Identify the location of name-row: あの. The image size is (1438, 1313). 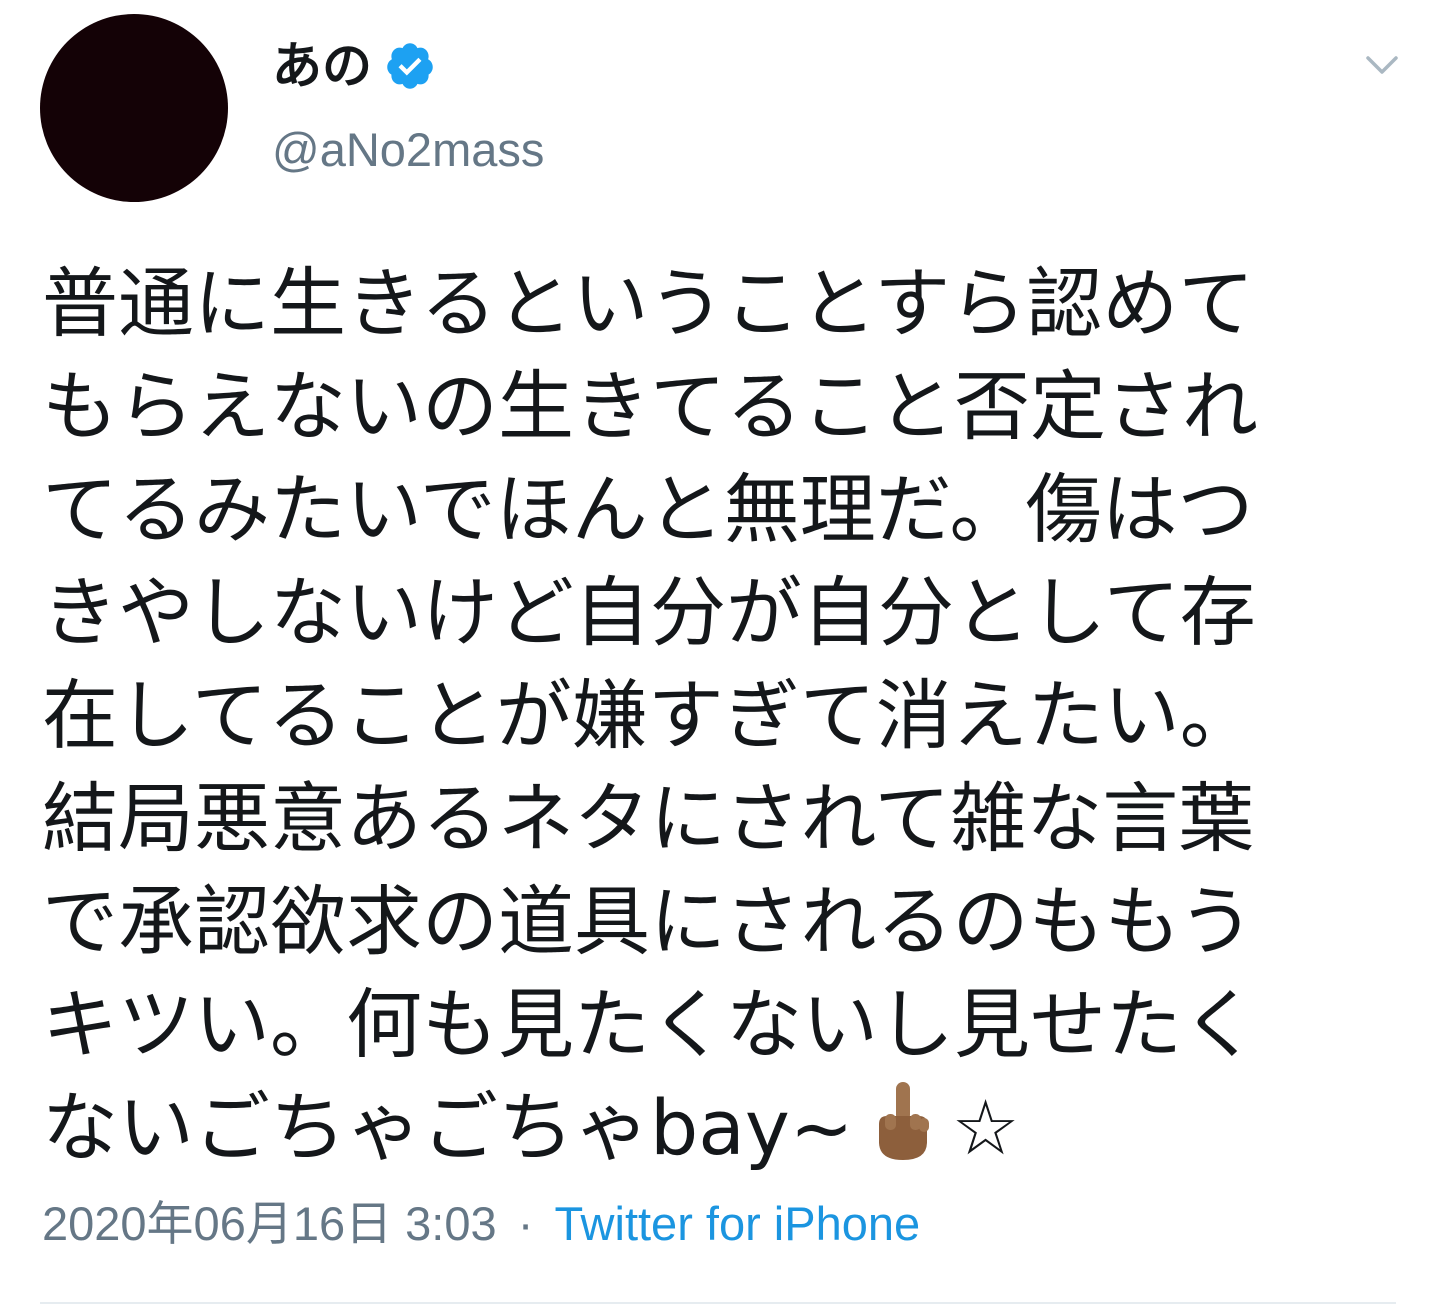
(408, 66).